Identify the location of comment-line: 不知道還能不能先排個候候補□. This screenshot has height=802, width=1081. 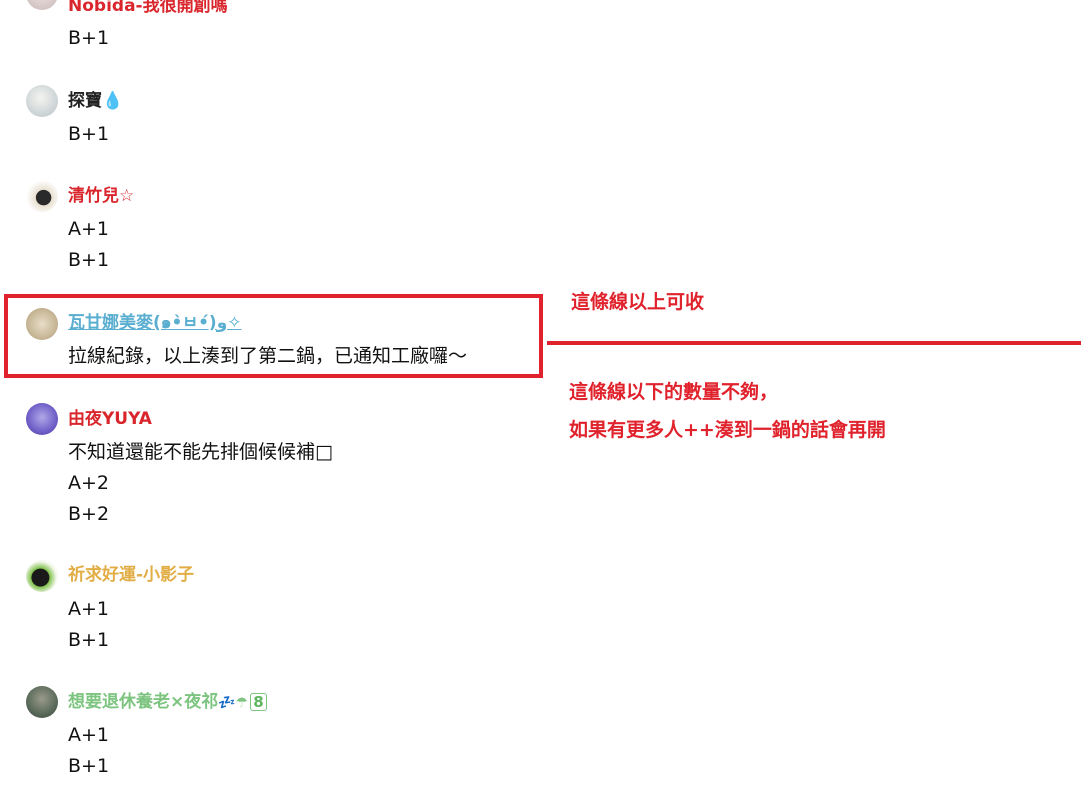
(200, 452).